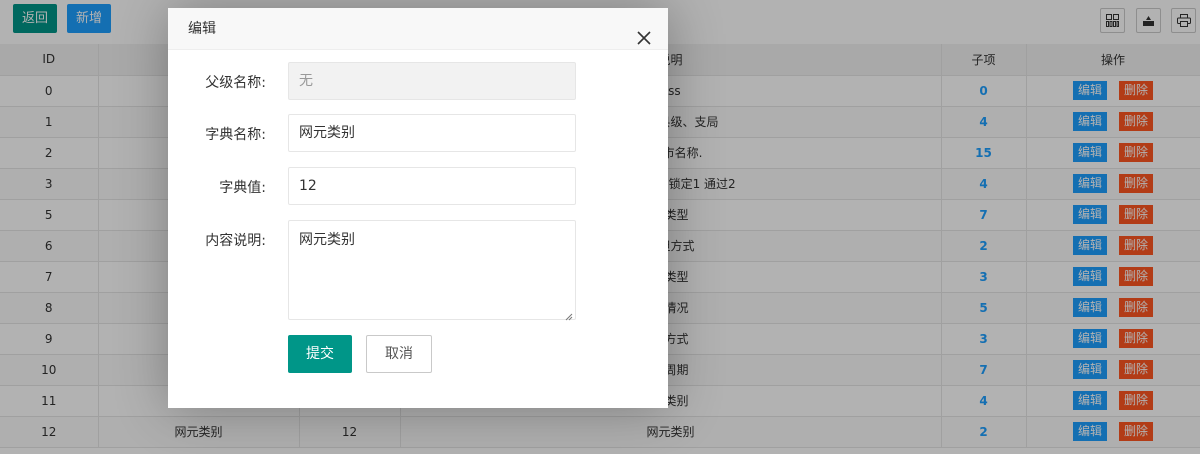  Describe the element at coordinates (432, 270) in the screenshot. I see `desc-textarea: 网元类别` at that location.